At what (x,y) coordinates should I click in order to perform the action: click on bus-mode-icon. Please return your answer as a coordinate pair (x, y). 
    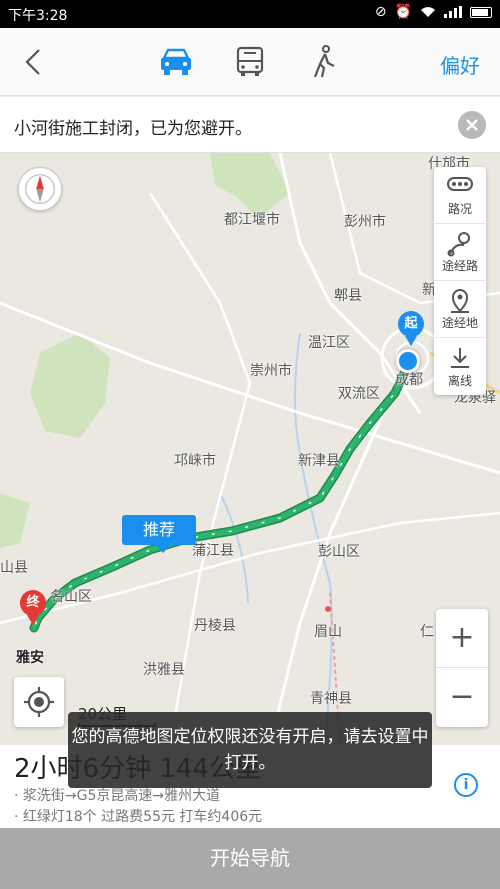
    Looking at the image, I should click on (250, 62).